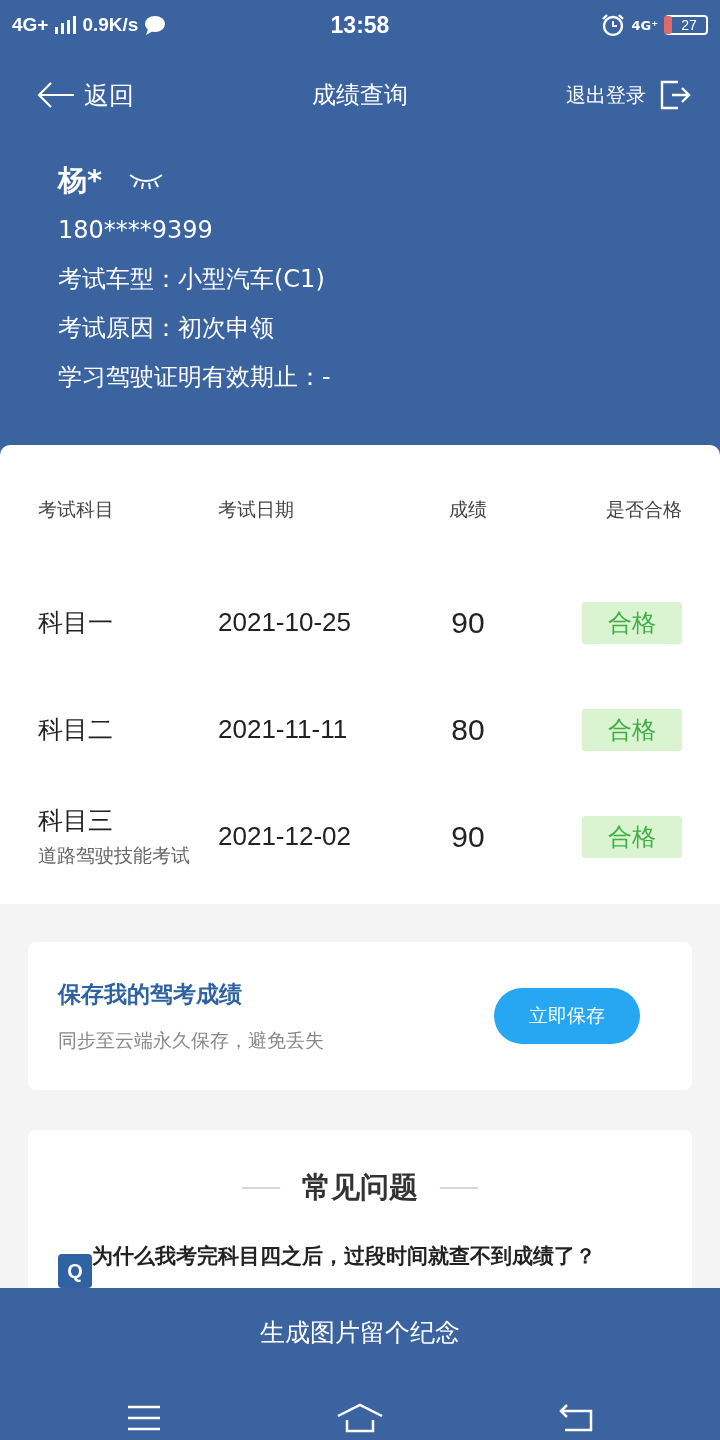 The height and width of the screenshot is (1440, 720). Describe the element at coordinates (76, 730) in the screenshot. I see `subject-name: 科目二` at that location.